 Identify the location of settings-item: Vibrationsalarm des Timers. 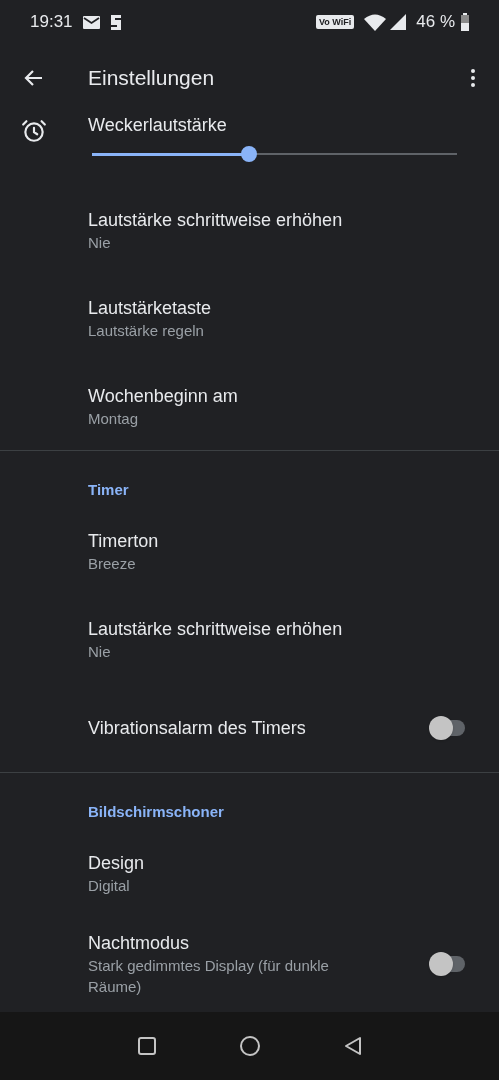
(249, 727).